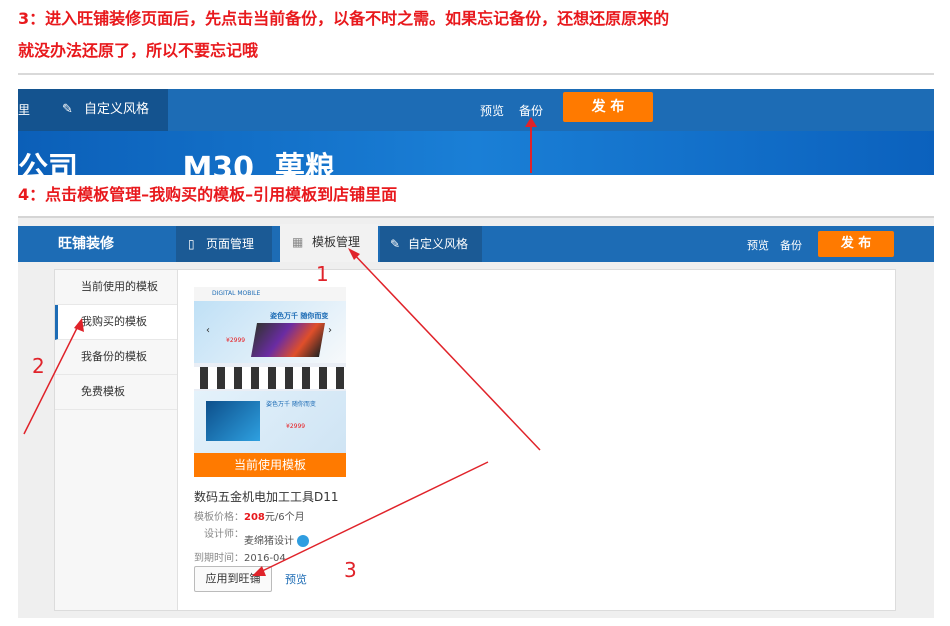 This screenshot has height=626, width=950. Describe the element at coordinates (350, 570) in the screenshot. I see `annotation-3: 3` at that location.